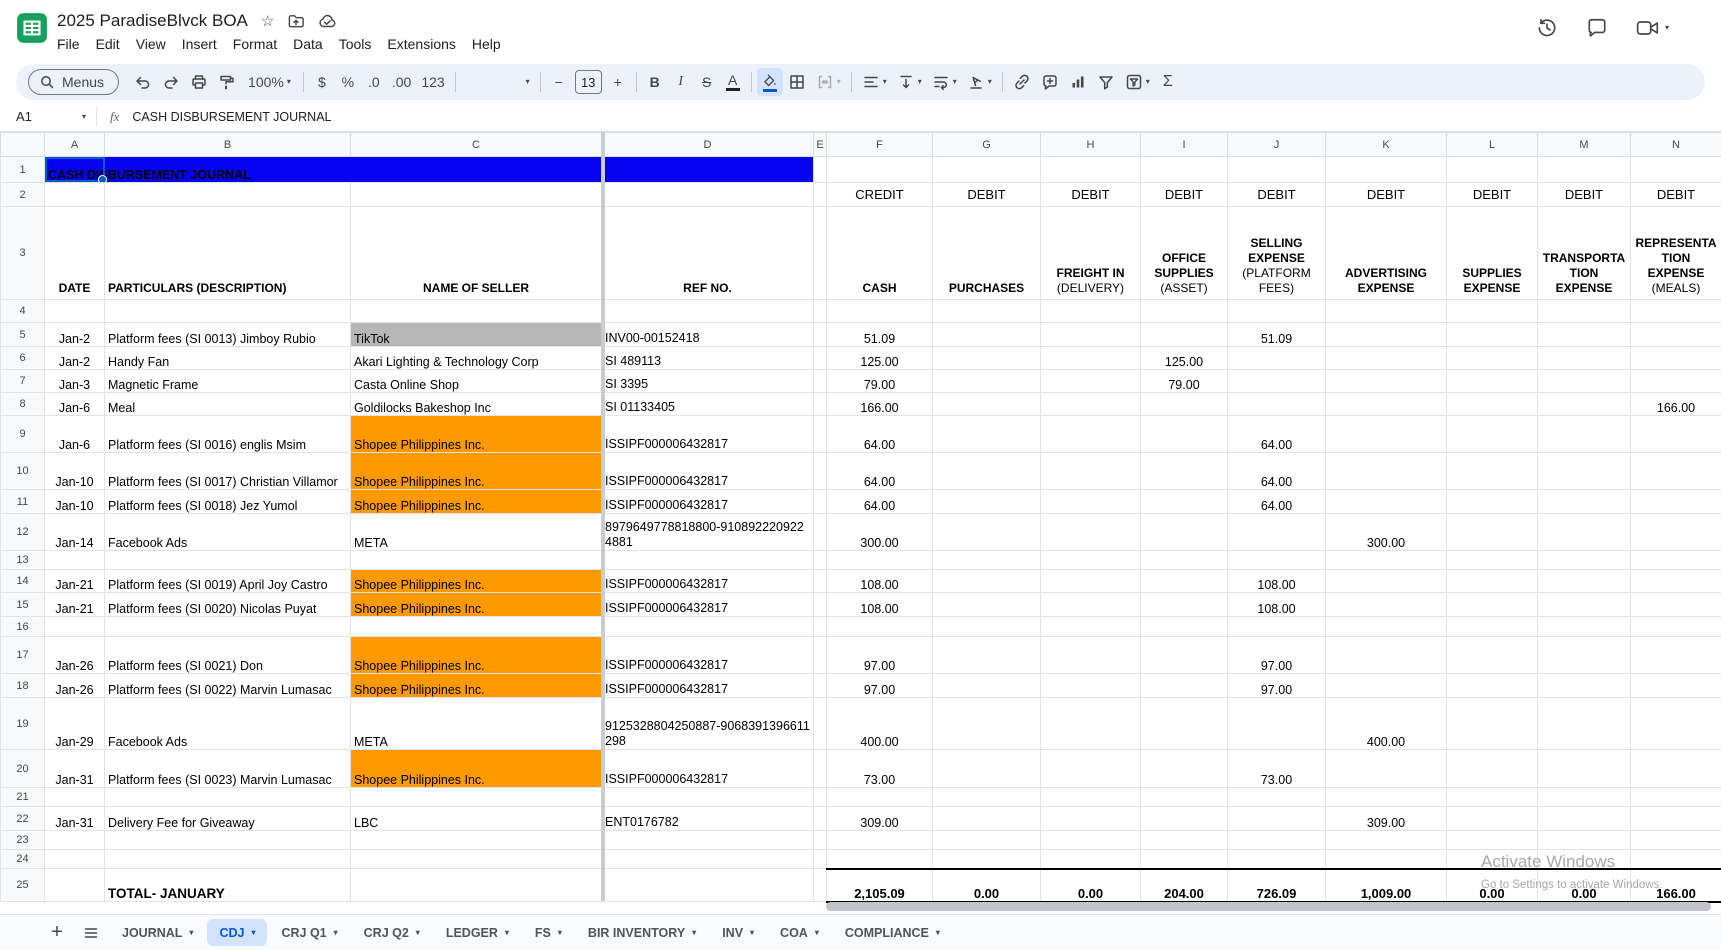 This screenshot has width=1721, height=950. I want to click on column-header-H: H, so click(1090, 144).